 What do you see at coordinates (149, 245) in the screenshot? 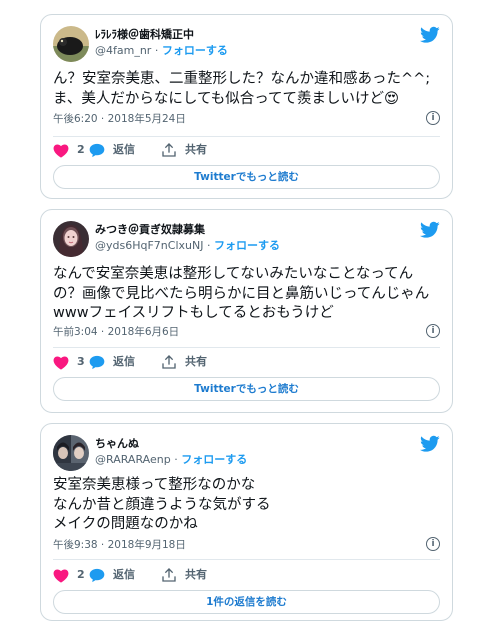
I see `user-handle: @yds6HqF7nClxuNJ` at bounding box center [149, 245].